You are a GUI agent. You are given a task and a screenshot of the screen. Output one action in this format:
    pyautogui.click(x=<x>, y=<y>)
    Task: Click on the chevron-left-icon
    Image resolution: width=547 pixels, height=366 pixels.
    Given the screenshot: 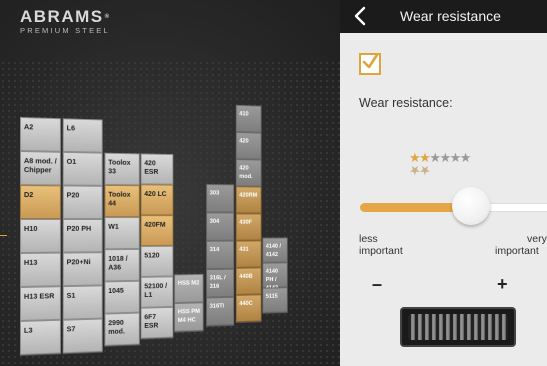 What is the action you would take?
    pyautogui.click(x=361, y=16)
    